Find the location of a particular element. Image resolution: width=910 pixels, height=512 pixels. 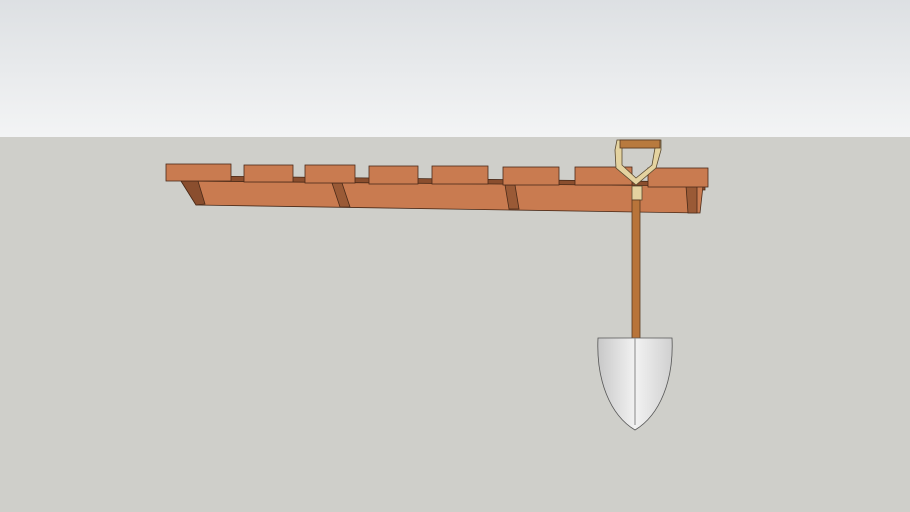

rack-bracket is located at coordinates (691, 199).